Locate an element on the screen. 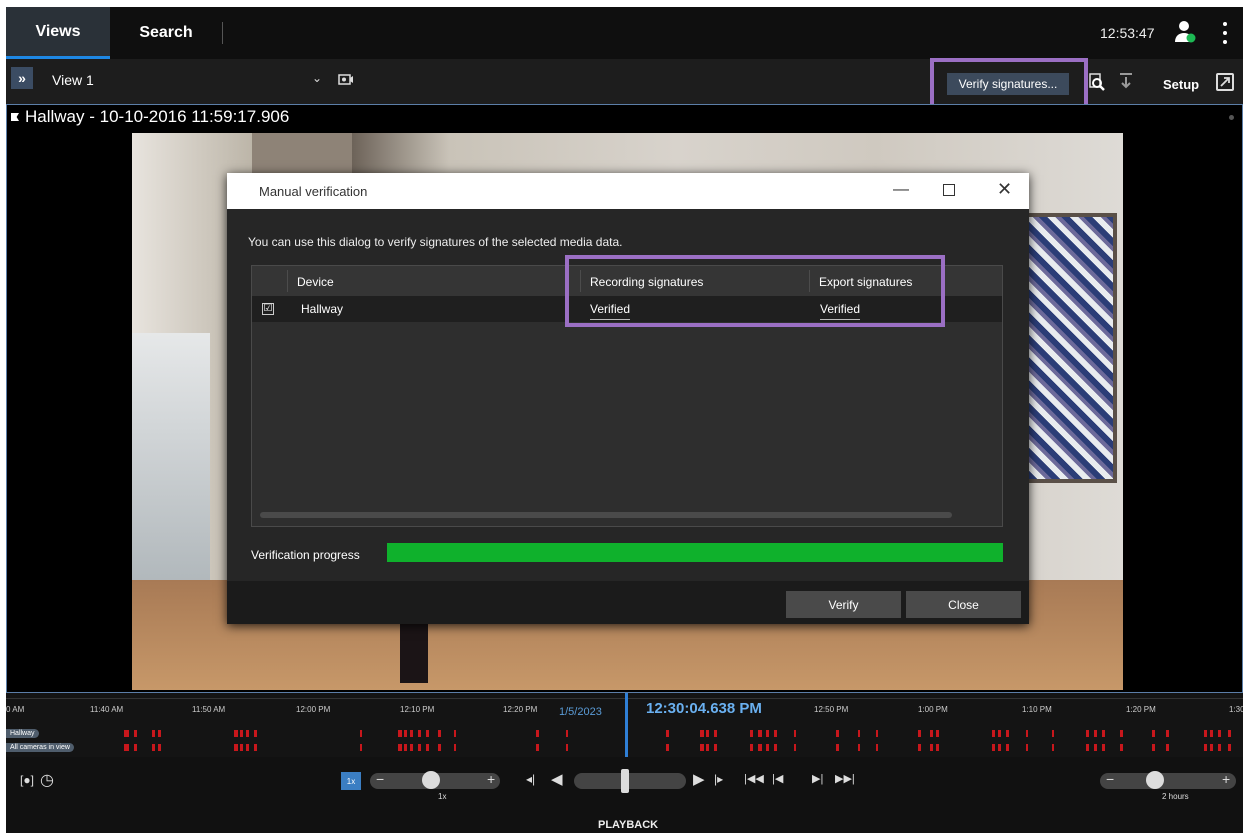 The width and height of the screenshot is (1250, 833). reverse-play-icon: ◀ is located at coordinates (557, 779).